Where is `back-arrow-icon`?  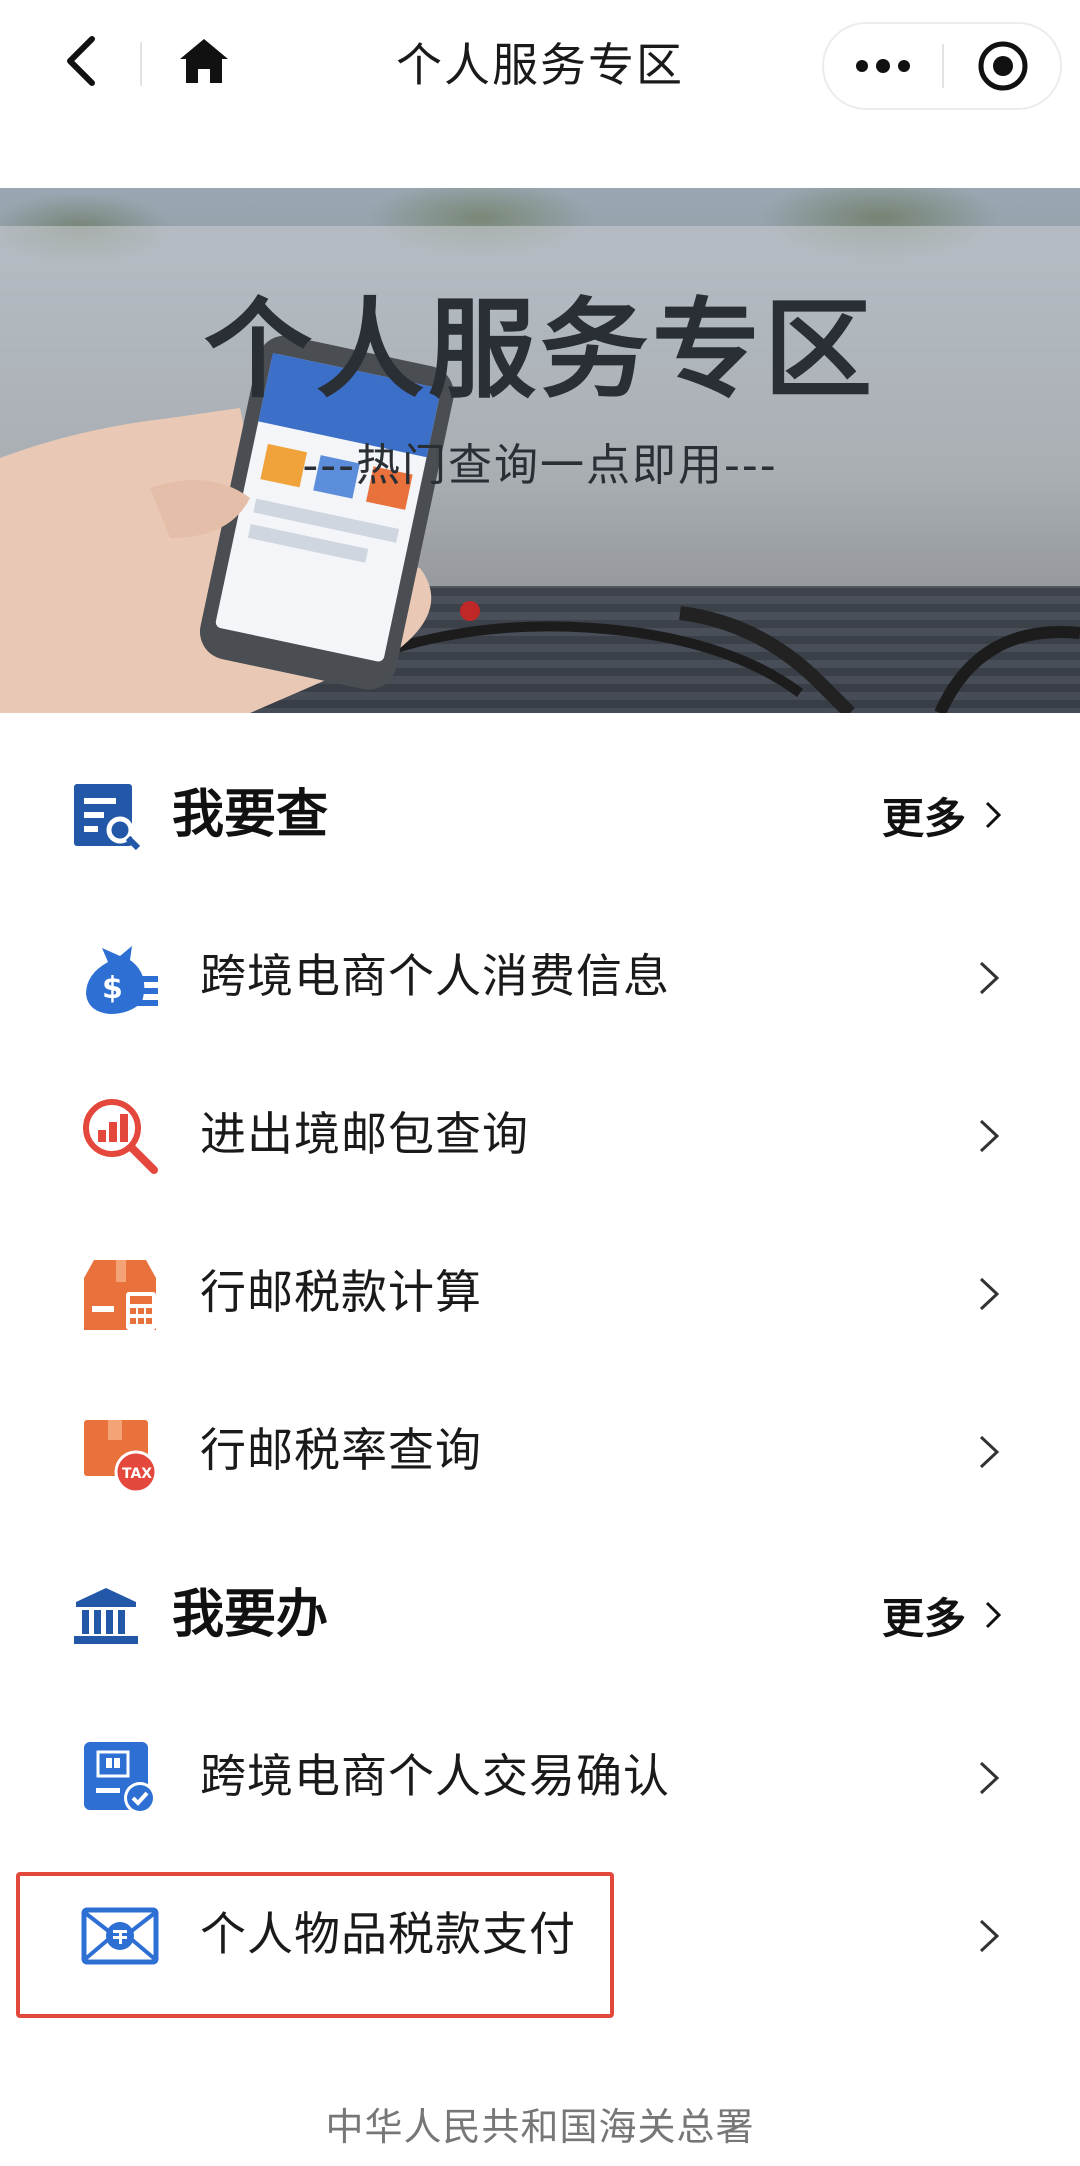
back-arrow-icon is located at coordinates (81, 61).